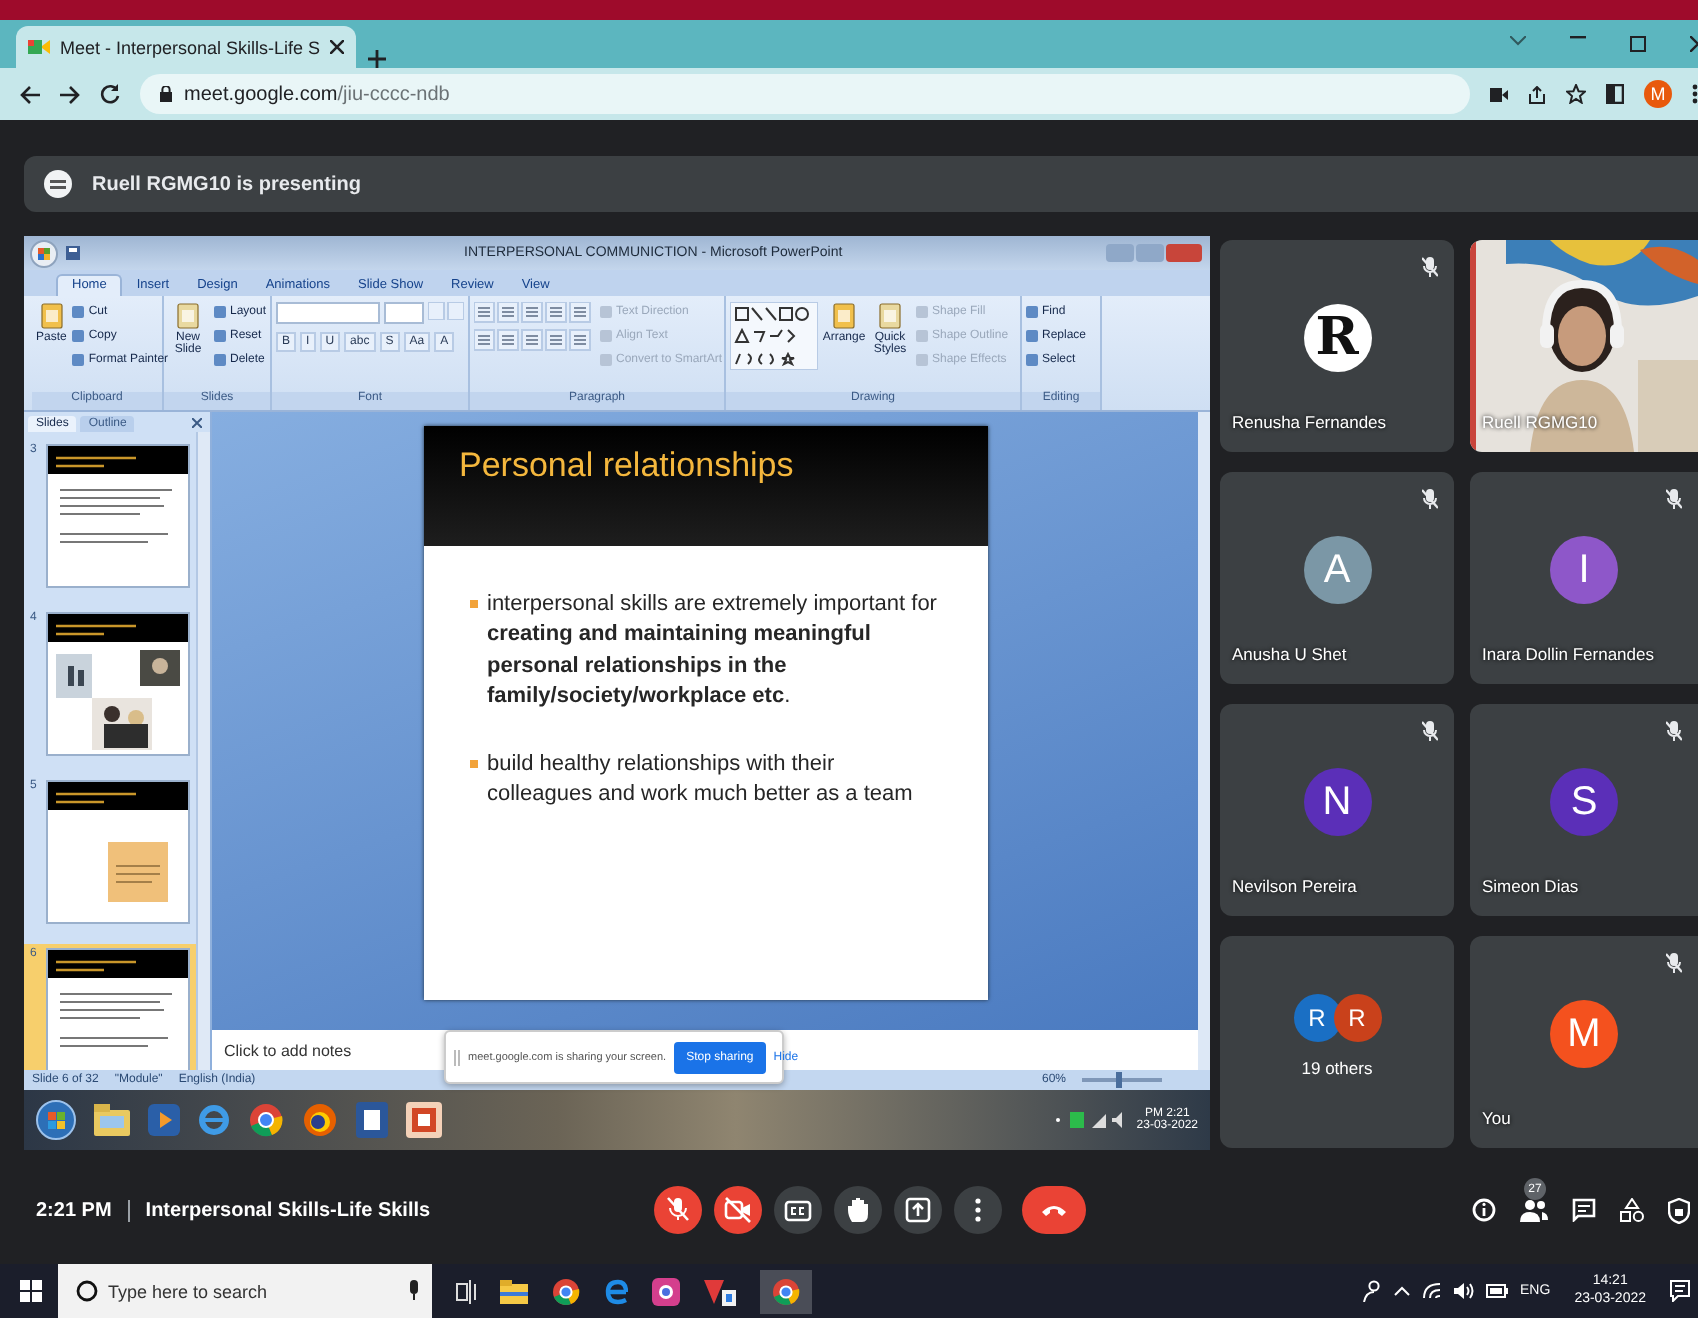  Describe the element at coordinates (713, 651) in the screenshot. I see `bullet-text: interpersonal skills are extremely important for creating and maintaining meaningful personal relationships in the family/society/workplace etc.` at that location.